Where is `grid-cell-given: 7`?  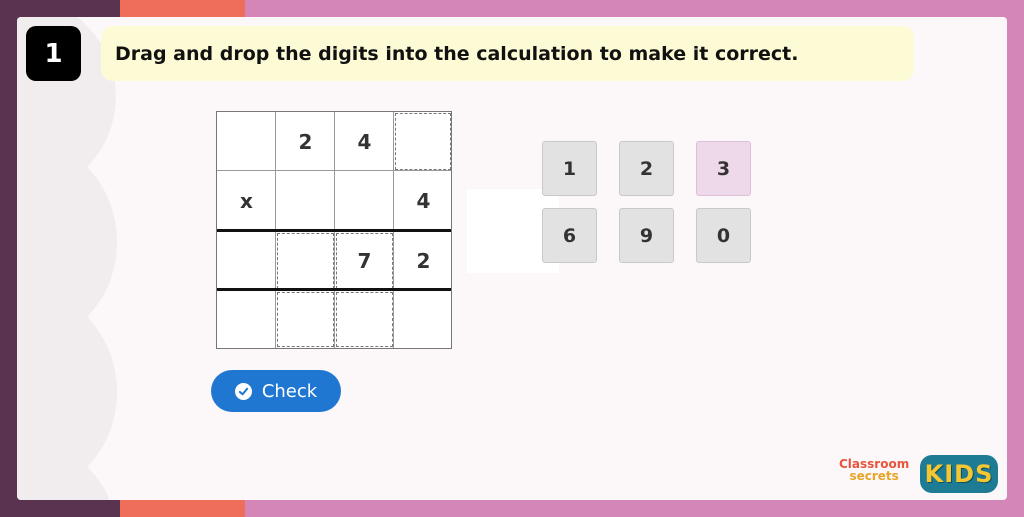 grid-cell-given: 7 is located at coordinates (364, 261).